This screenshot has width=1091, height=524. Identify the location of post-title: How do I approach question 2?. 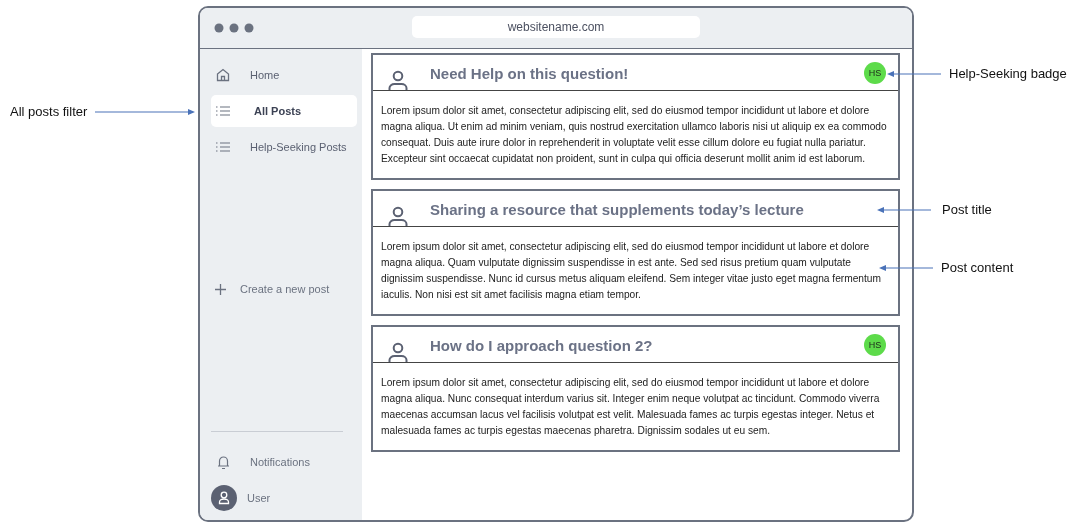
(541, 345).